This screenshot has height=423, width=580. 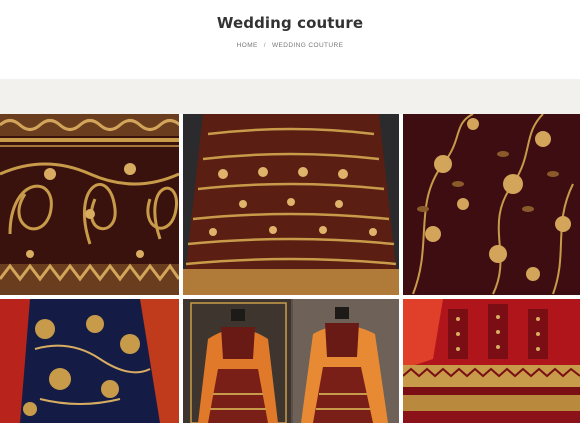 I want to click on header-band, so click(x=290, y=96).